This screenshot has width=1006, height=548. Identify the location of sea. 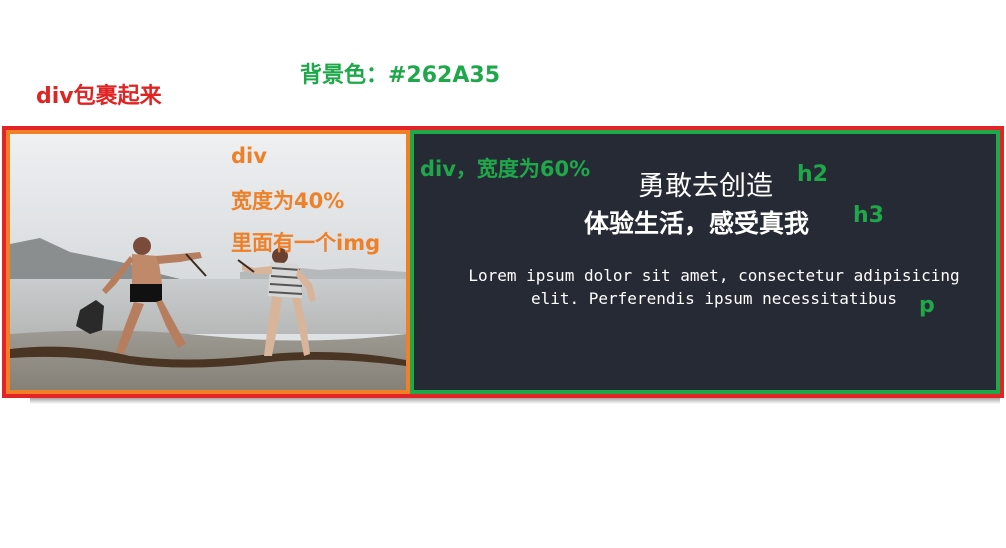
(208, 306).